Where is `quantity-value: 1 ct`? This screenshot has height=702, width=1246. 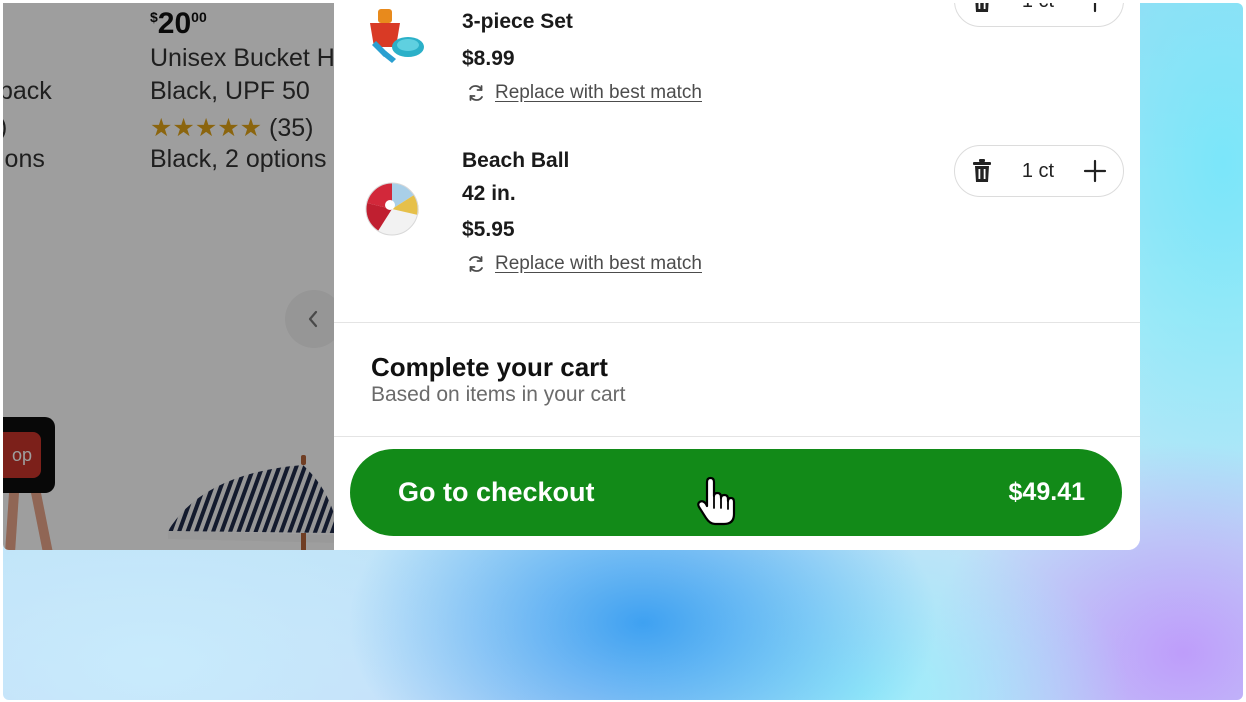
quantity-value: 1 ct is located at coordinates (1038, 170).